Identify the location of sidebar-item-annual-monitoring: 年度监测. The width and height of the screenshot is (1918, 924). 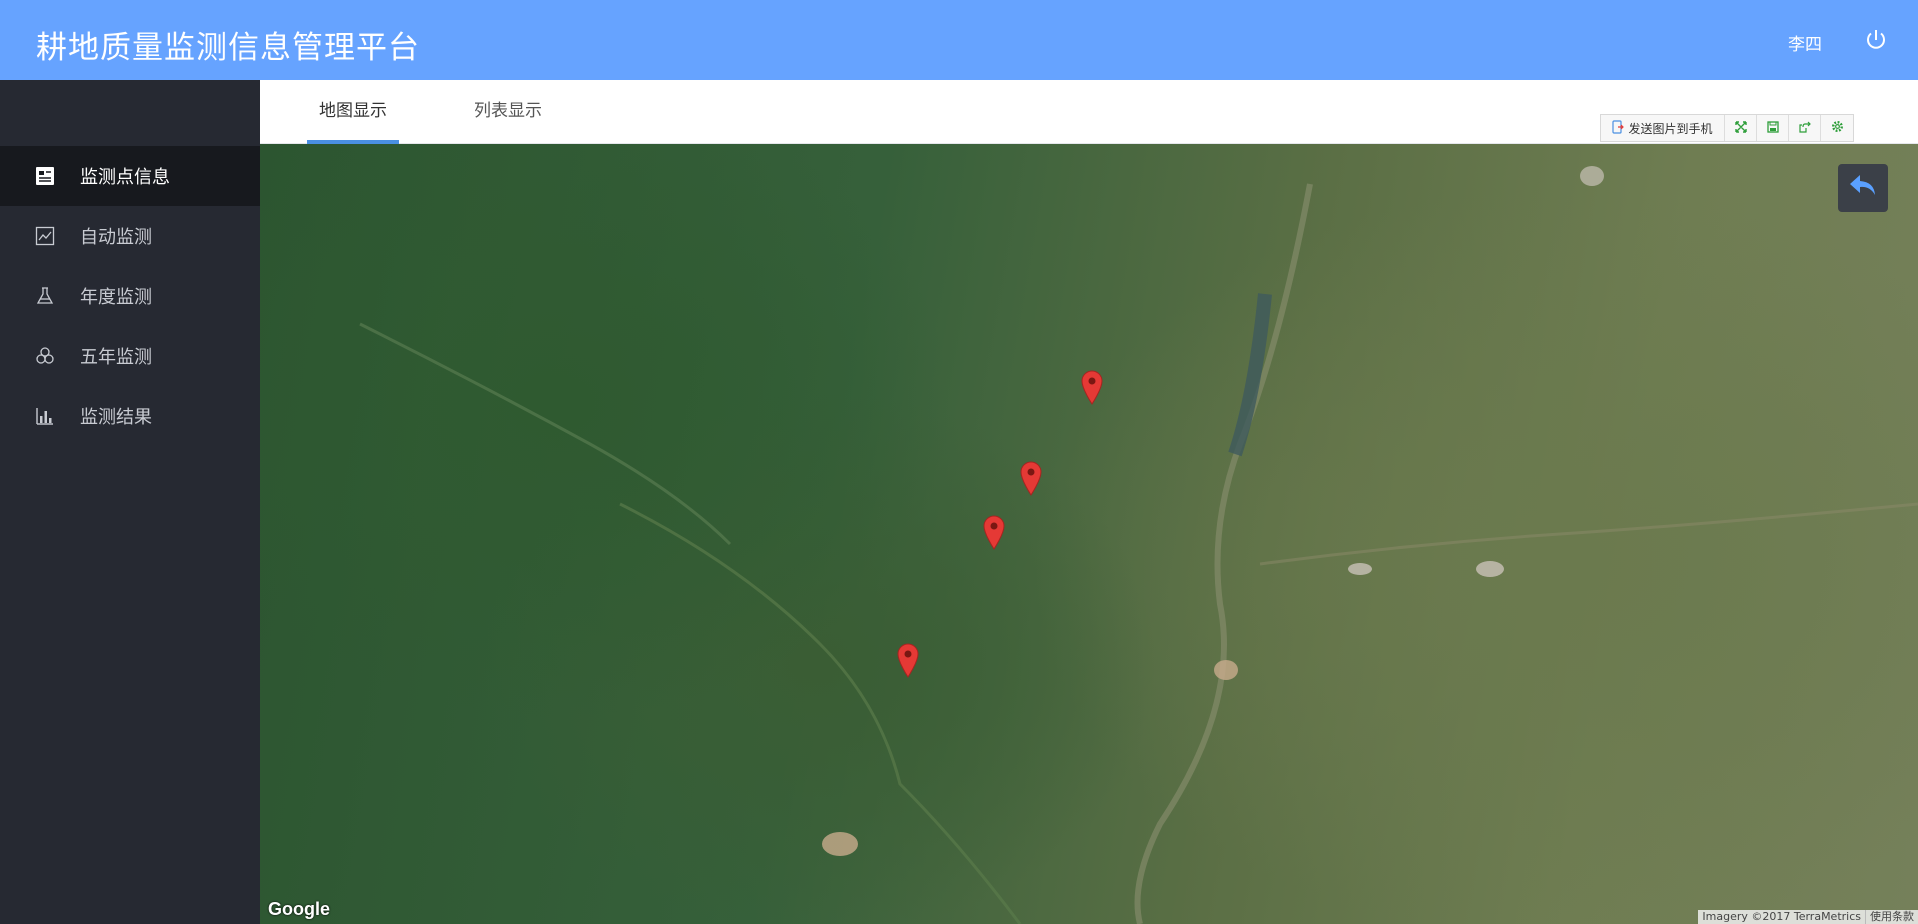
(130, 296).